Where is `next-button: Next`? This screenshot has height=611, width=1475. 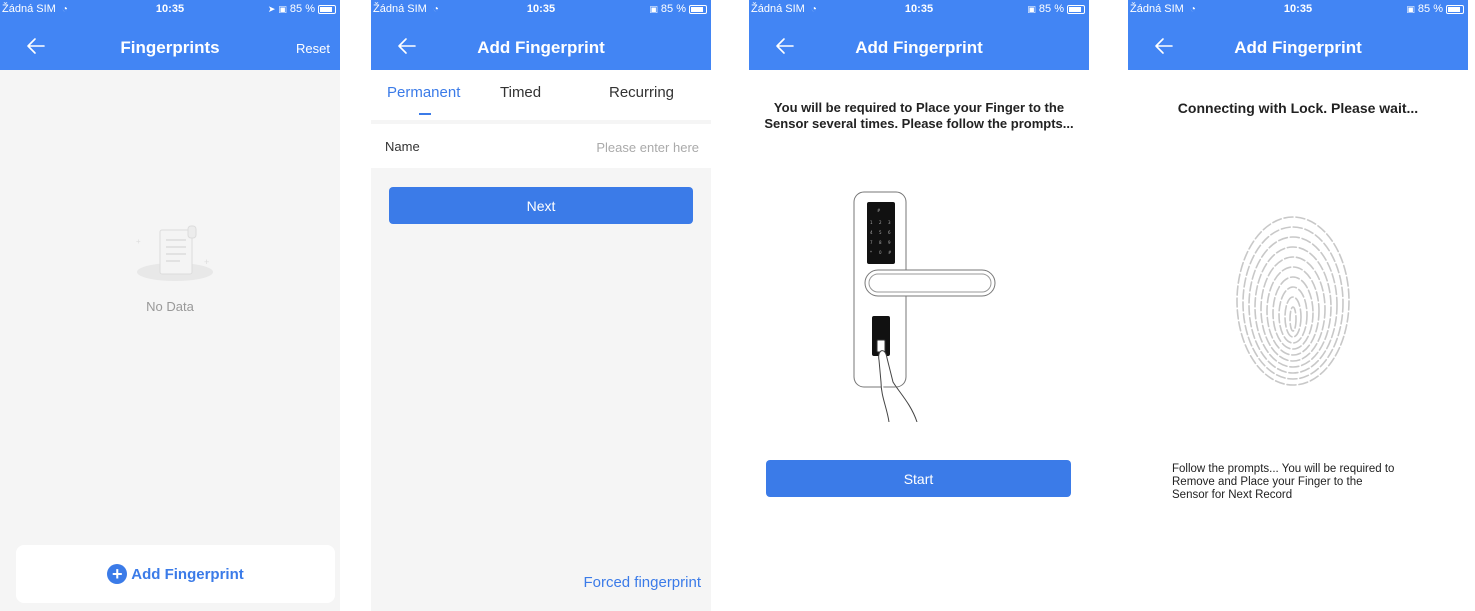 next-button: Next is located at coordinates (541, 205).